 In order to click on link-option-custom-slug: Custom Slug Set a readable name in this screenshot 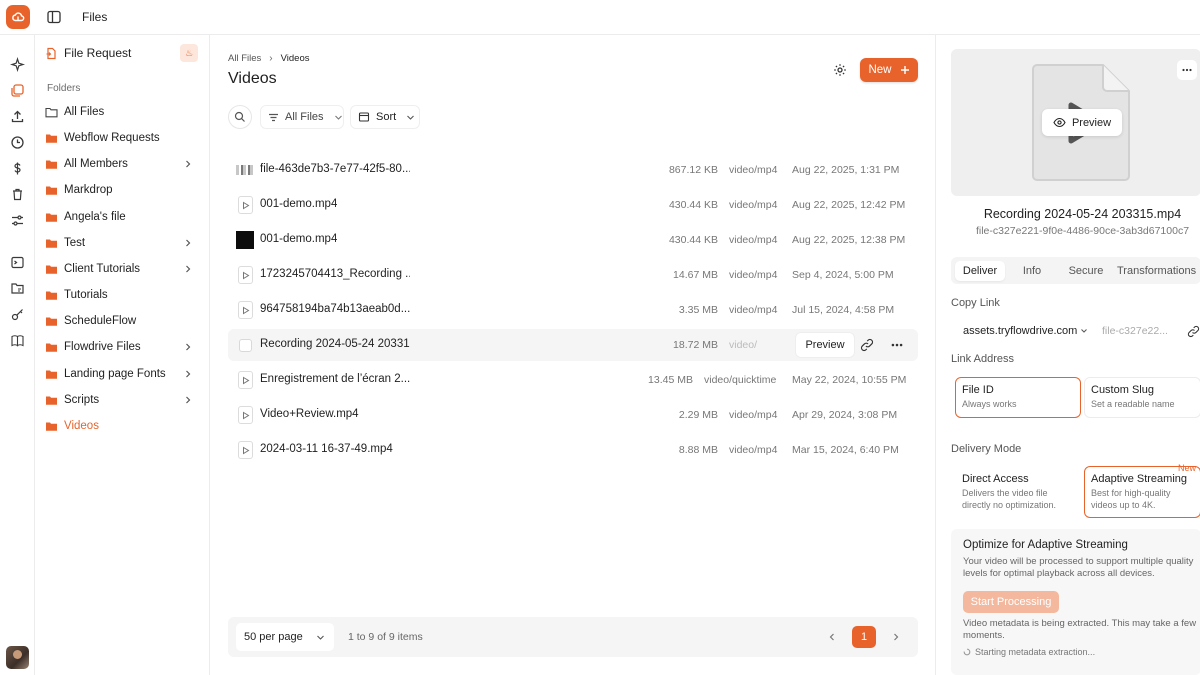, I will do `click(1142, 397)`.